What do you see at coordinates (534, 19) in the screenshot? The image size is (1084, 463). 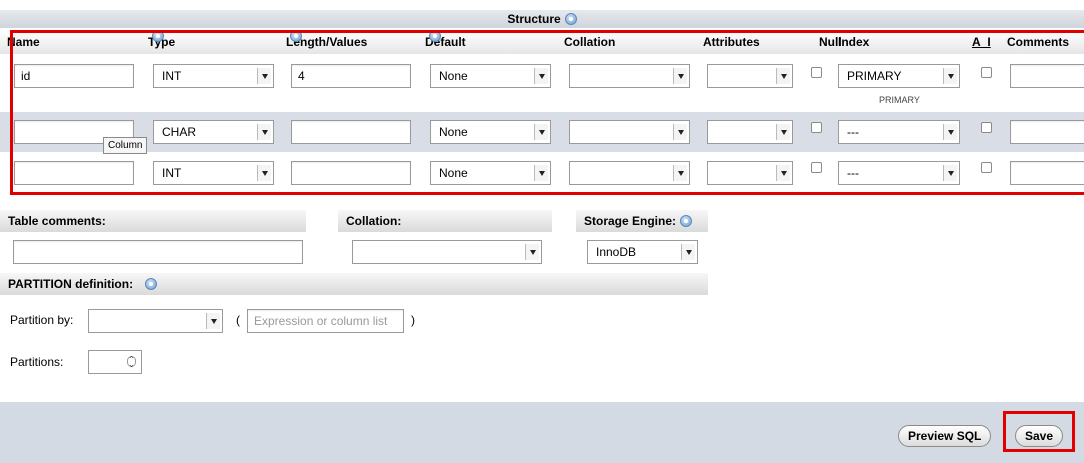 I see `structure-title: Structure` at bounding box center [534, 19].